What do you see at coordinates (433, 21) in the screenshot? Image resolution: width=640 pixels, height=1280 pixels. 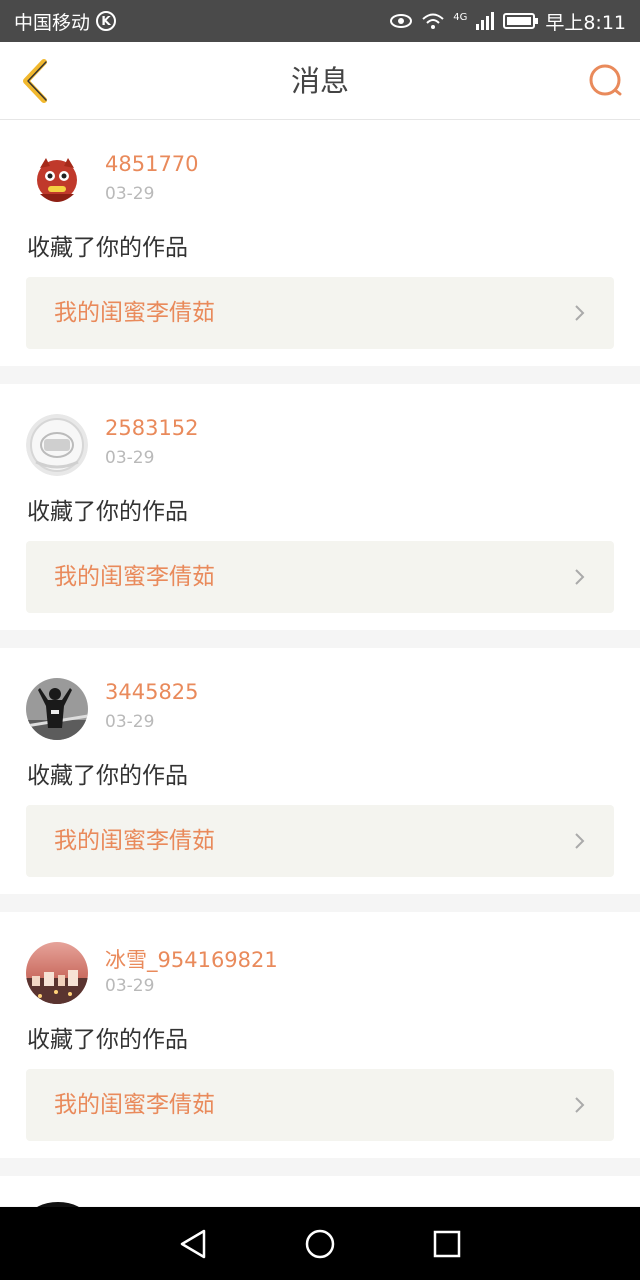 I see `wifi-icon` at bounding box center [433, 21].